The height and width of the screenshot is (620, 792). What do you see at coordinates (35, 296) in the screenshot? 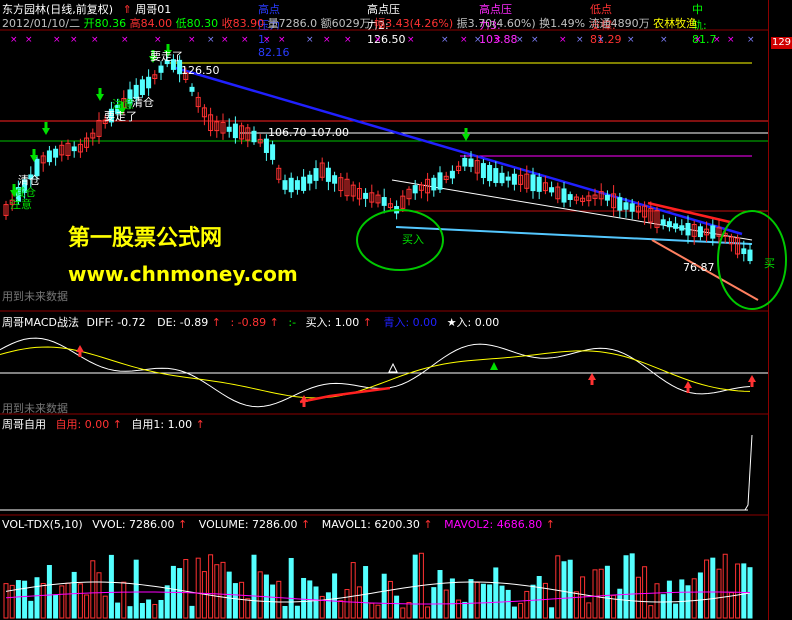
I see `no-future-data-price: 用到未来数据` at bounding box center [35, 296].